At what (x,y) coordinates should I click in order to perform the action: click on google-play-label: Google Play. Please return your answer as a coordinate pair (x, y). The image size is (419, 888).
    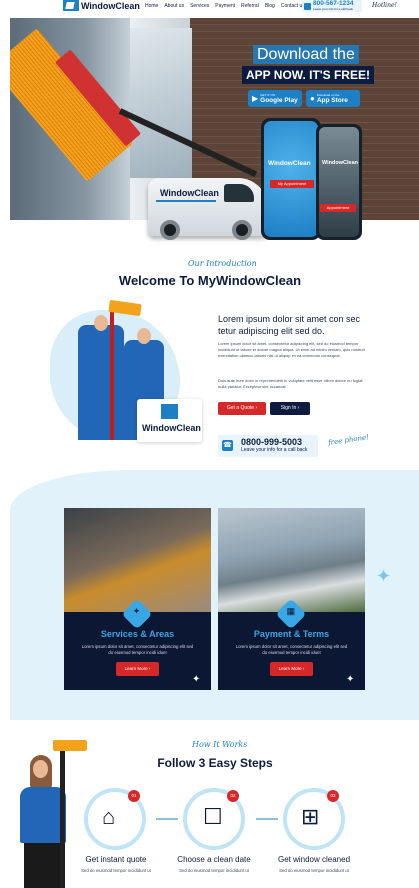
    Looking at the image, I should click on (279, 100).